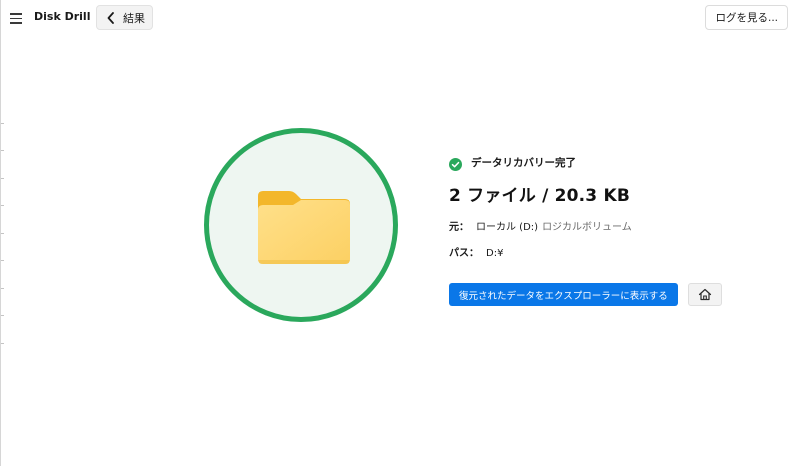 The height and width of the screenshot is (466, 800). I want to click on home-icon, so click(704, 294).